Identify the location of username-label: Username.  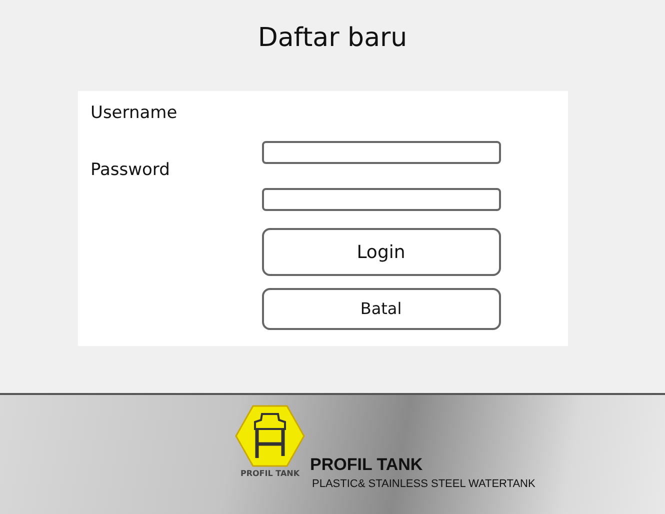
(134, 113).